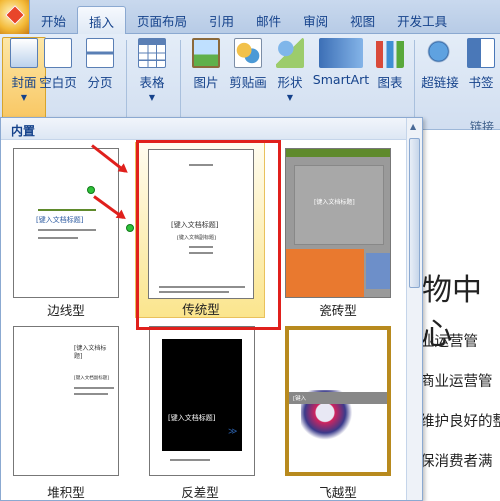 Image resolution: width=500 pixels, height=501 pixels. What do you see at coordinates (233, 432) in the screenshot?
I see `chevron-stack-icon: ≫` at bounding box center [233, 432].